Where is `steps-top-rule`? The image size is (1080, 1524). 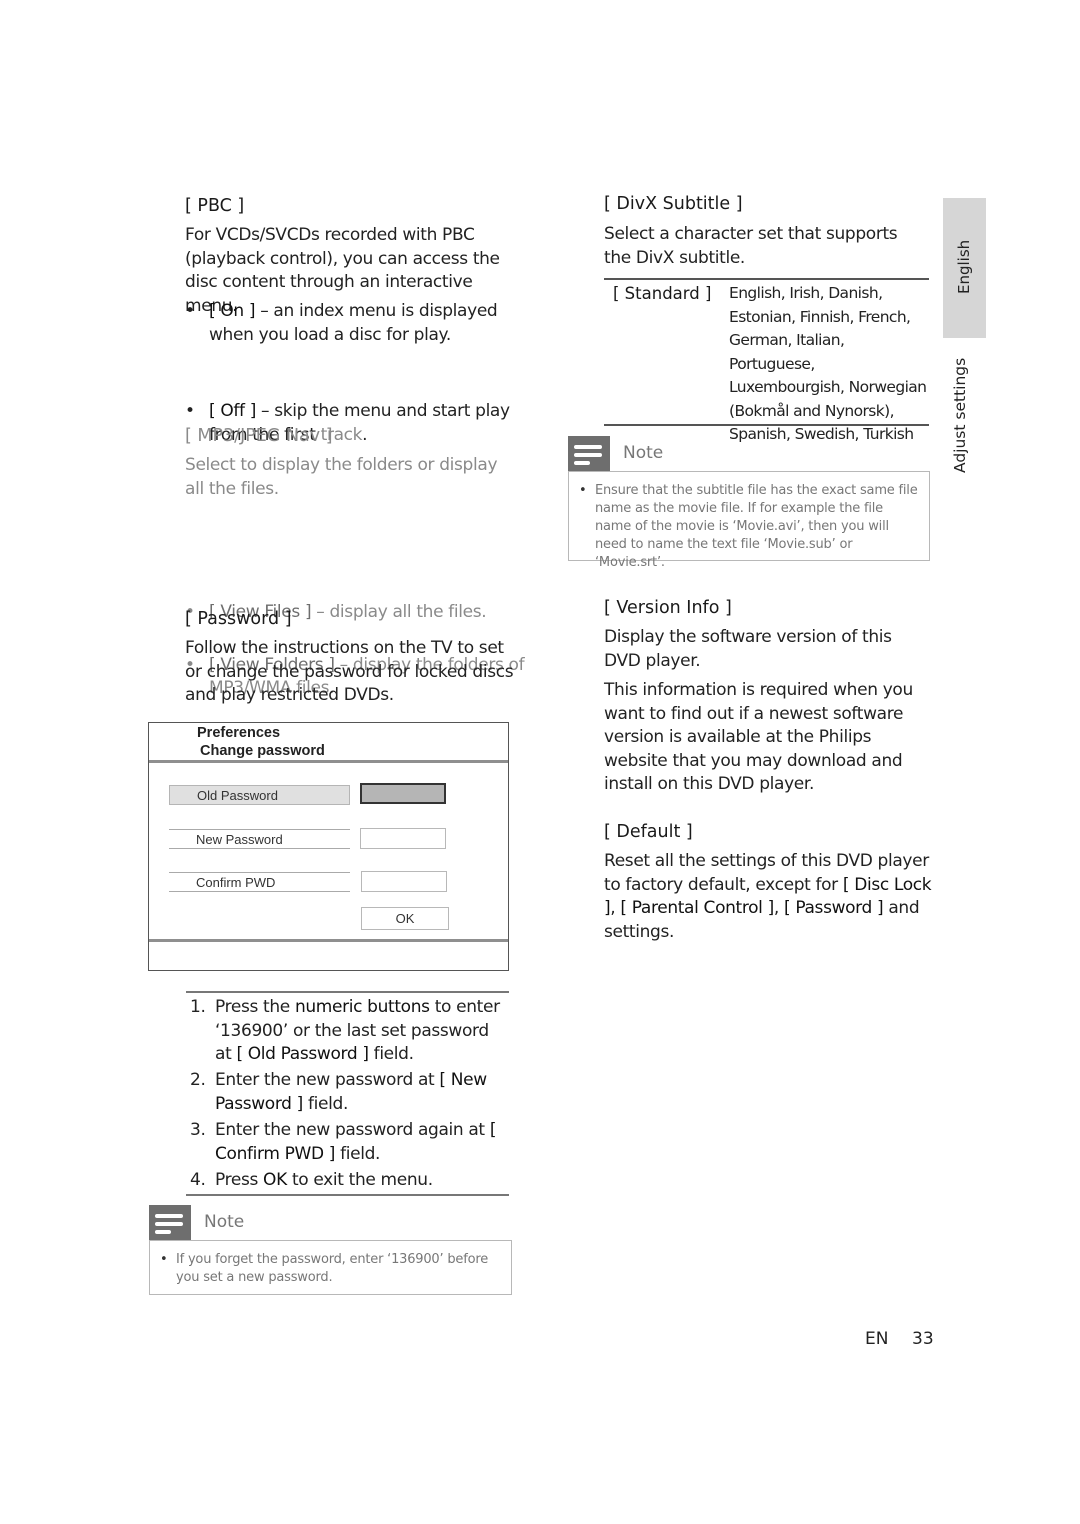 steps-top-rule is located at coordinates (347, 992).